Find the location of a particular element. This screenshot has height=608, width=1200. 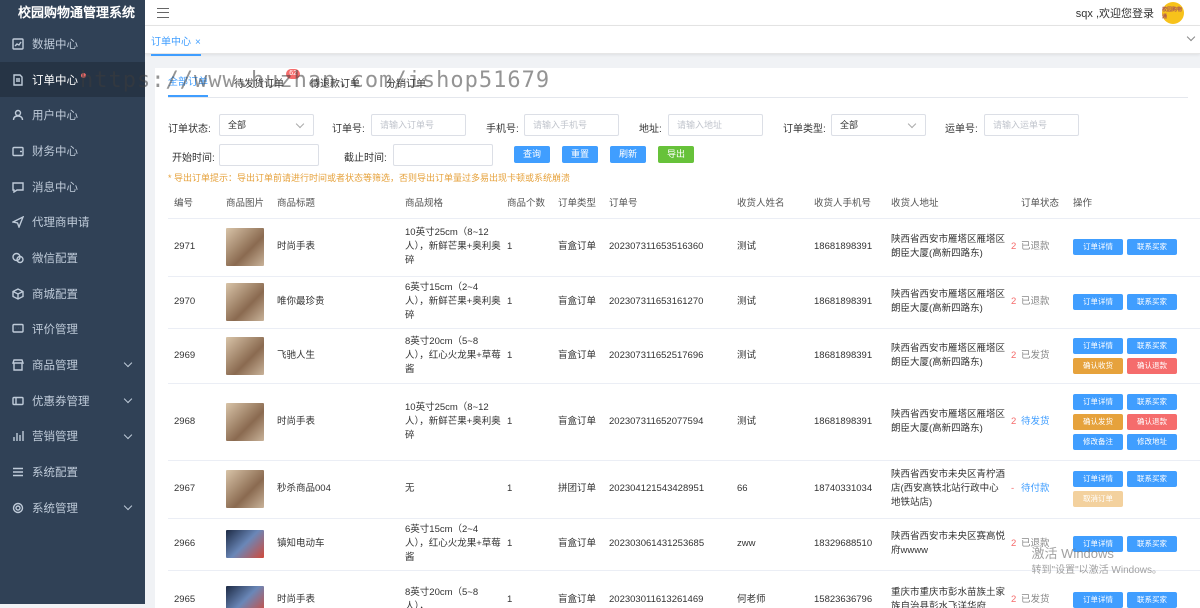

query-button: 查询 is located at coordinates (532, 154).